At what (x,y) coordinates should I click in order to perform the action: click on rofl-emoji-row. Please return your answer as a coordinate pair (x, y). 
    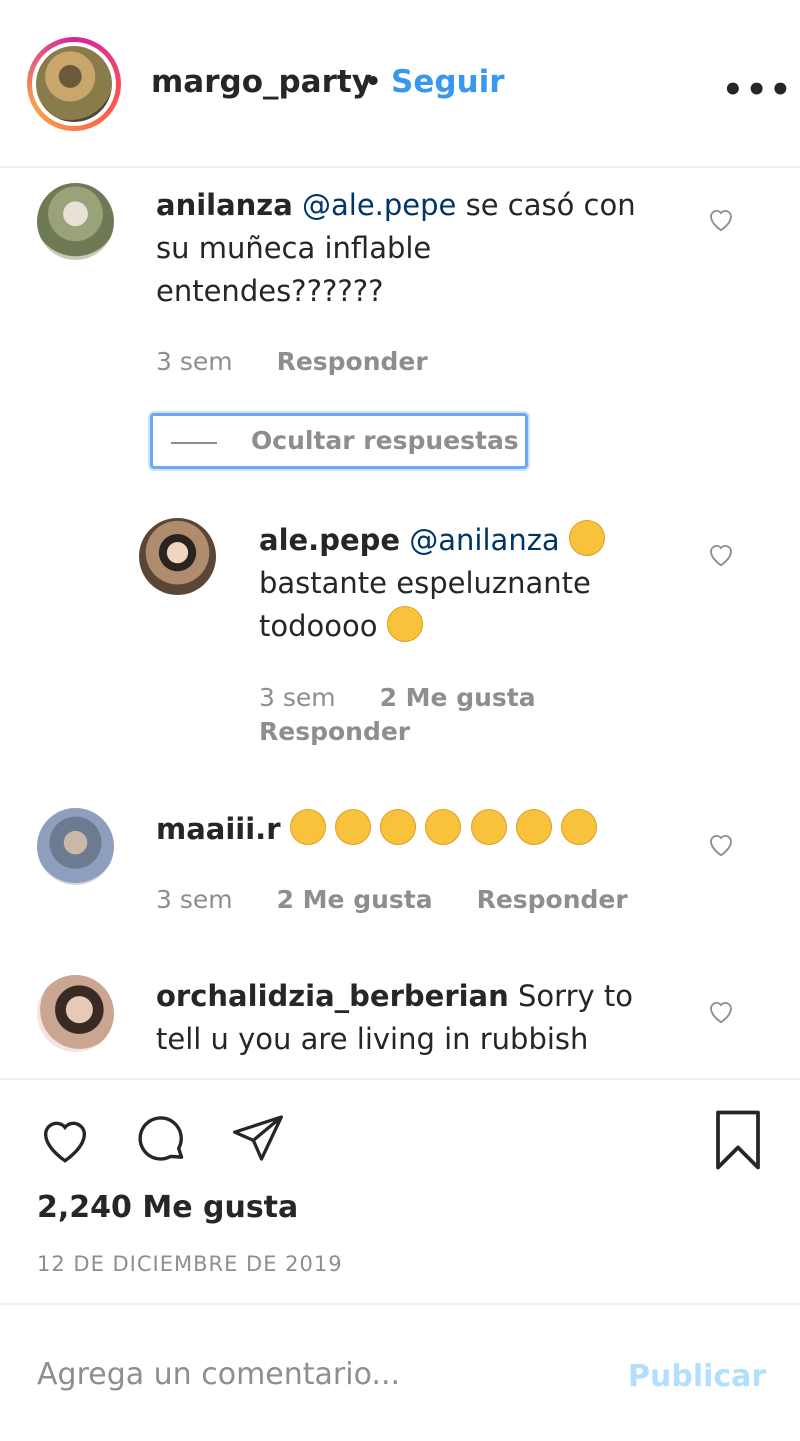
    Looking at the image, I should click on (443, 827).